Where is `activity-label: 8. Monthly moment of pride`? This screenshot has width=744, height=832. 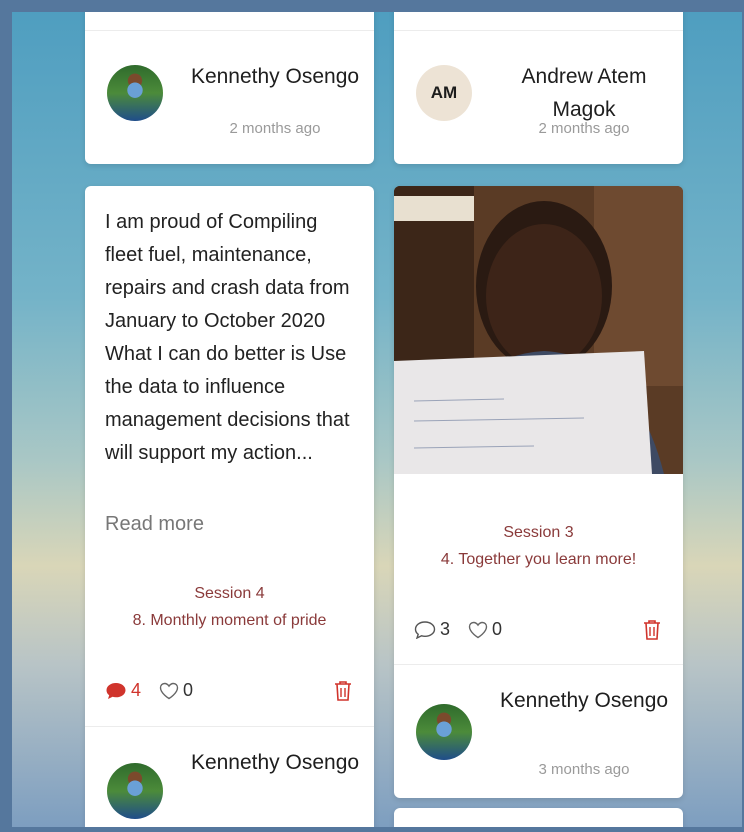 activity-label: 8. Monthly moment of pride is located at coordinates (229, 620).